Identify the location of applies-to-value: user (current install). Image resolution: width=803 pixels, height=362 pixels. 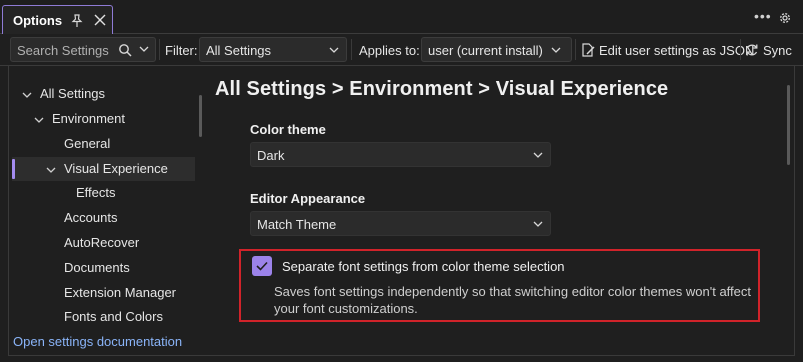
(485, 50).